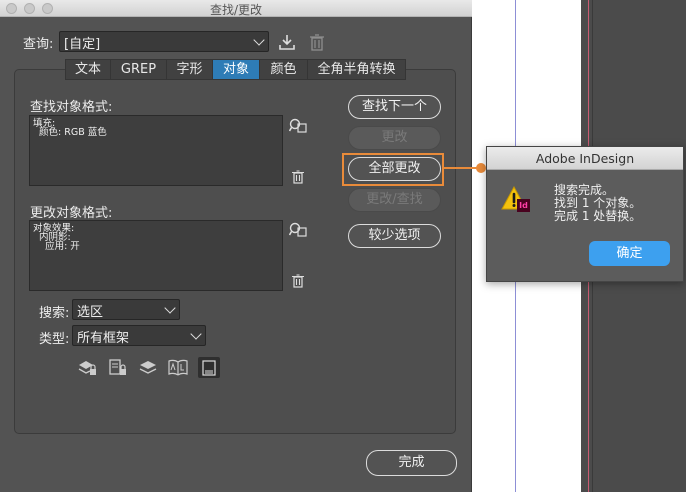  Describe the element at coordinates (82, 44) in the screenshot. I see `query-value: [自定]` at that location.